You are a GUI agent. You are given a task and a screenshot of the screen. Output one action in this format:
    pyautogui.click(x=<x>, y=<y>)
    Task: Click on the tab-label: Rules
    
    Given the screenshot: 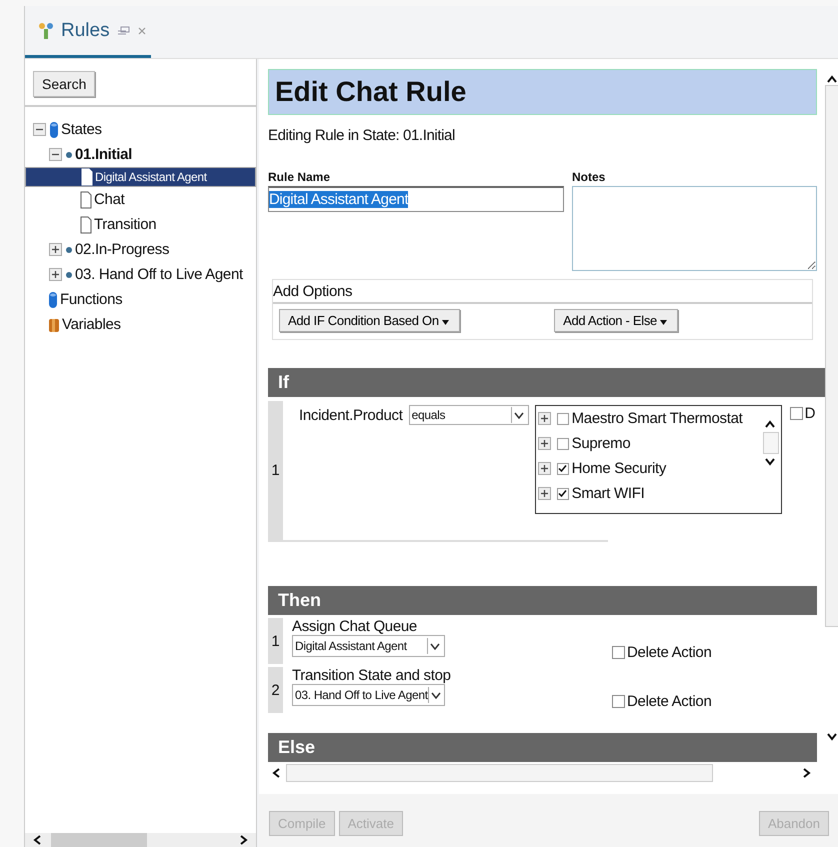 What is the action you would take?
    pyautogui.click(x=85, y=31)
    